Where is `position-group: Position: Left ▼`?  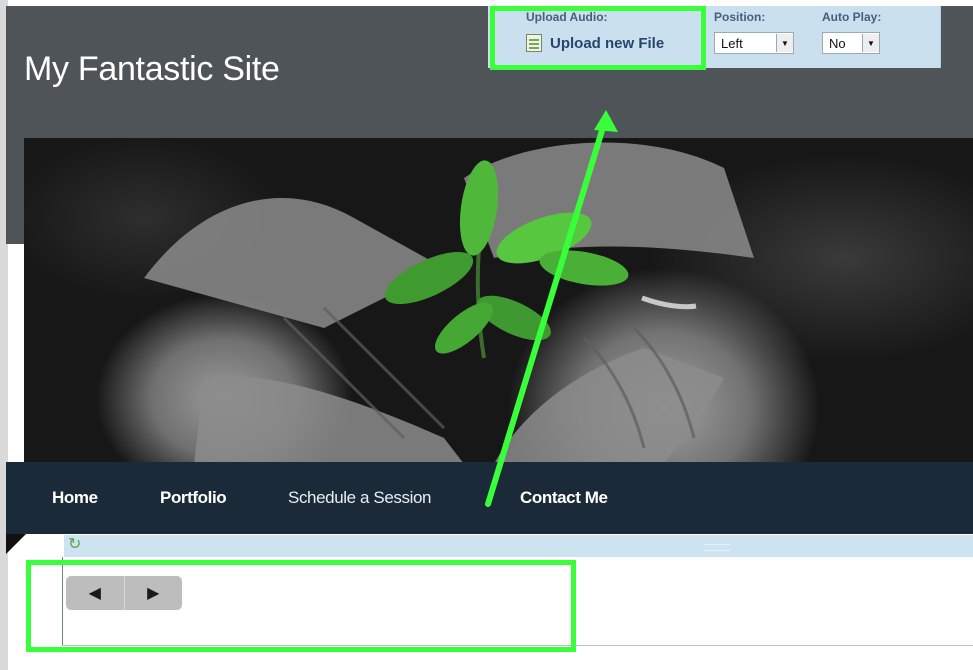 position-group: Position: Left ▼ is located at coordinates (754, 32).